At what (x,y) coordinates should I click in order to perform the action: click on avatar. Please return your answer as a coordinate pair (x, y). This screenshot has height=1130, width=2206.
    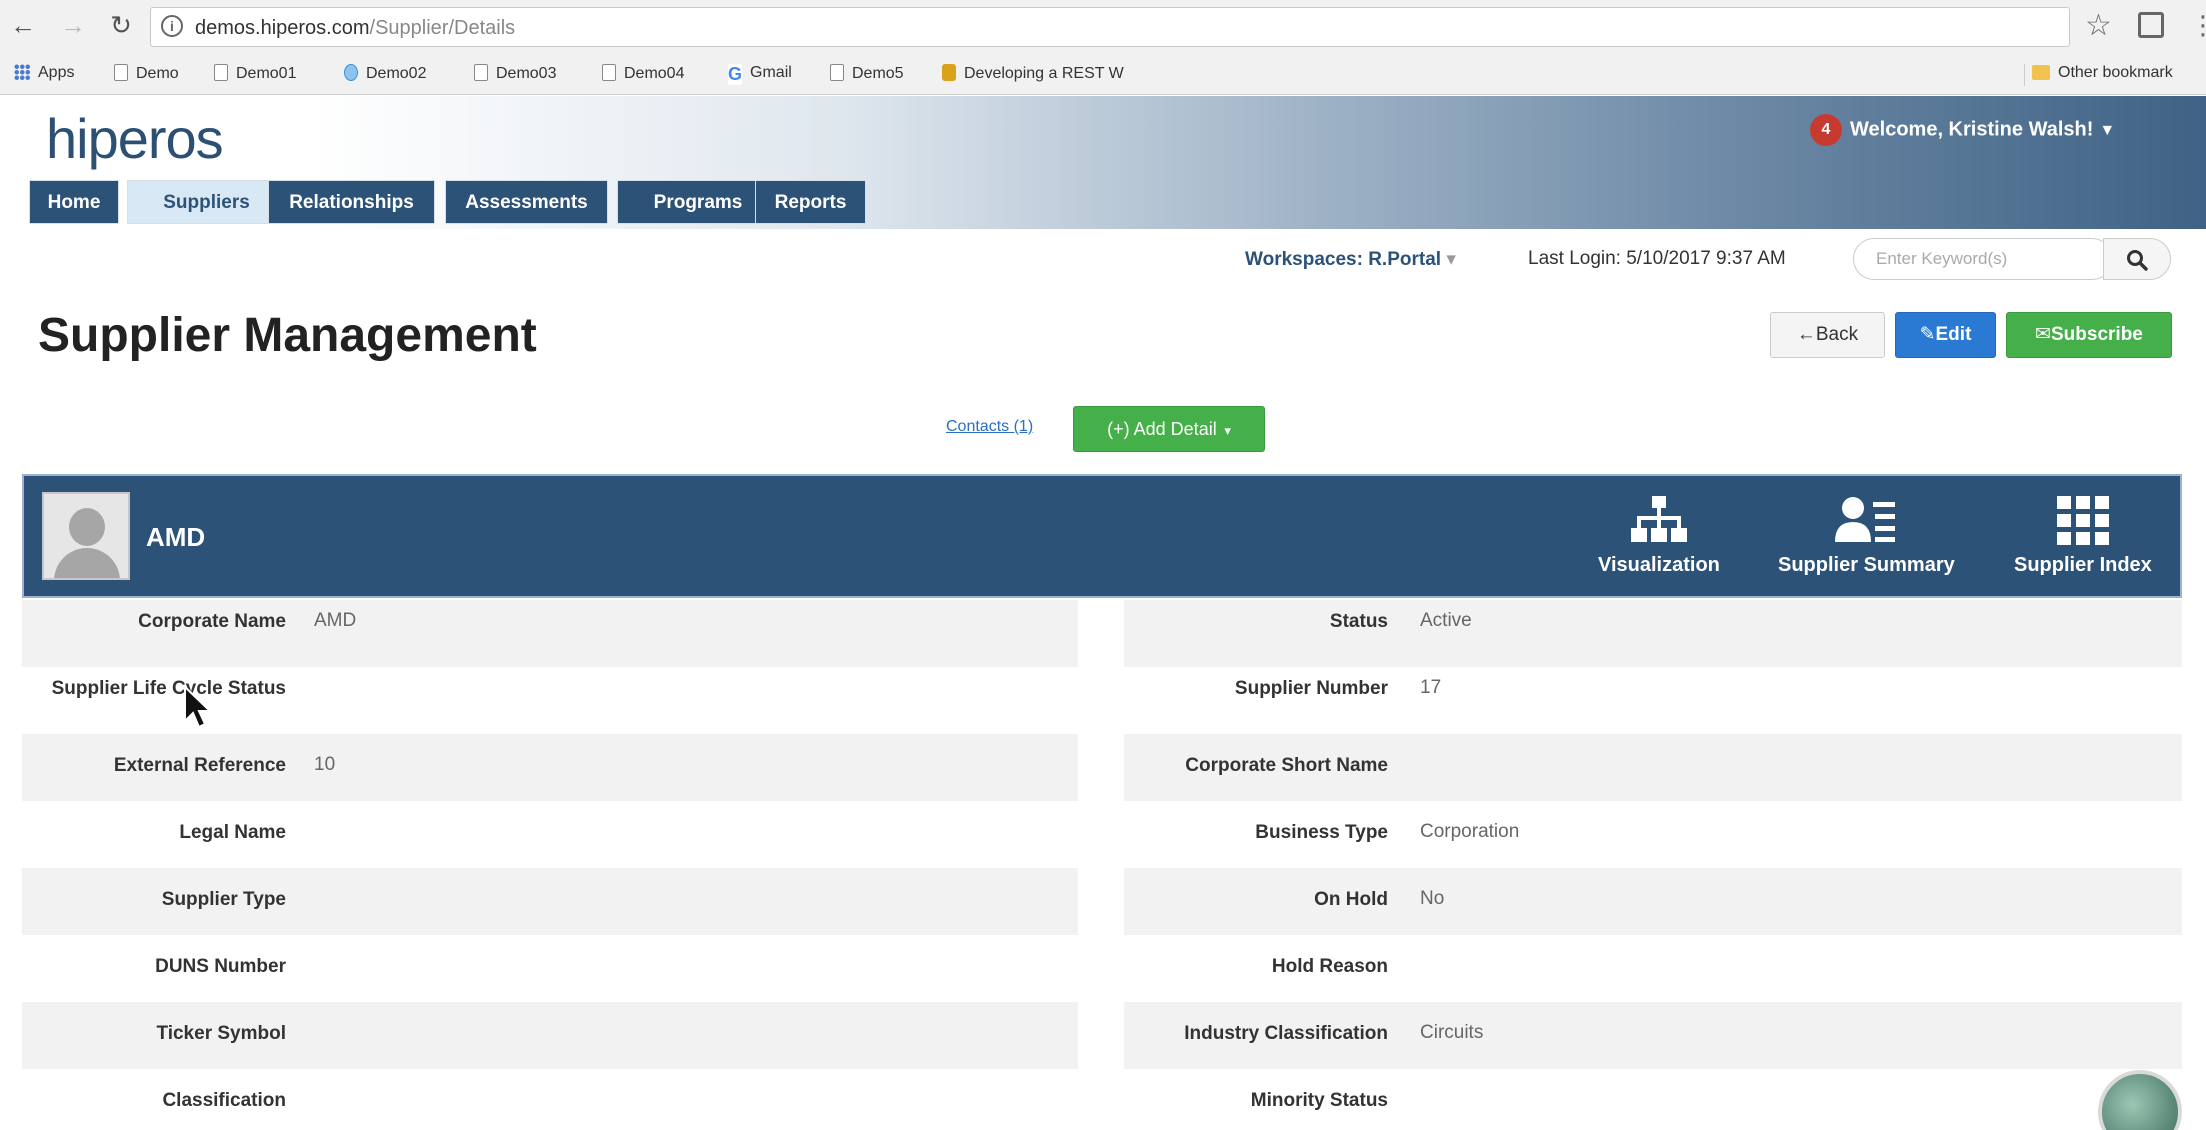
    Looking at the image, I should click on (86, 536).